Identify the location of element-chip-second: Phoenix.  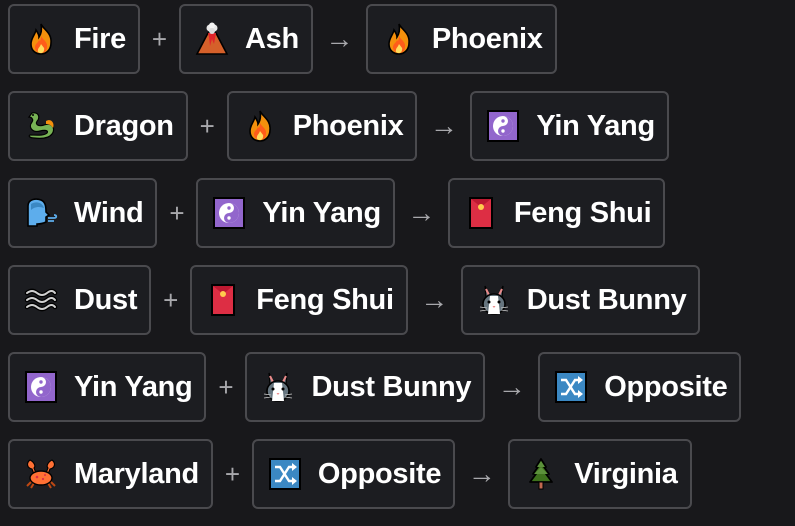
(322, 126).